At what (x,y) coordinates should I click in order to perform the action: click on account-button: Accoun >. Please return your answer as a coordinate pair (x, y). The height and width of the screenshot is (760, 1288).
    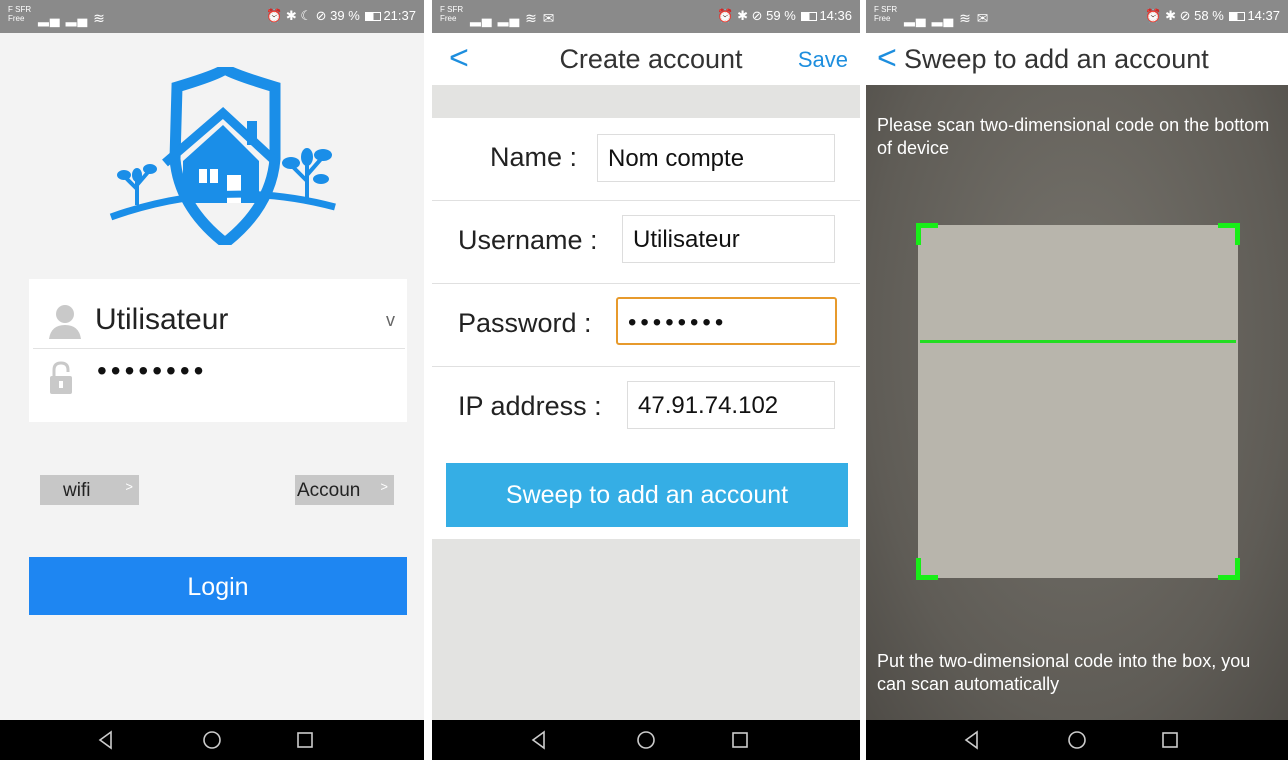
    Looking at the image, I should click on (344, 490).